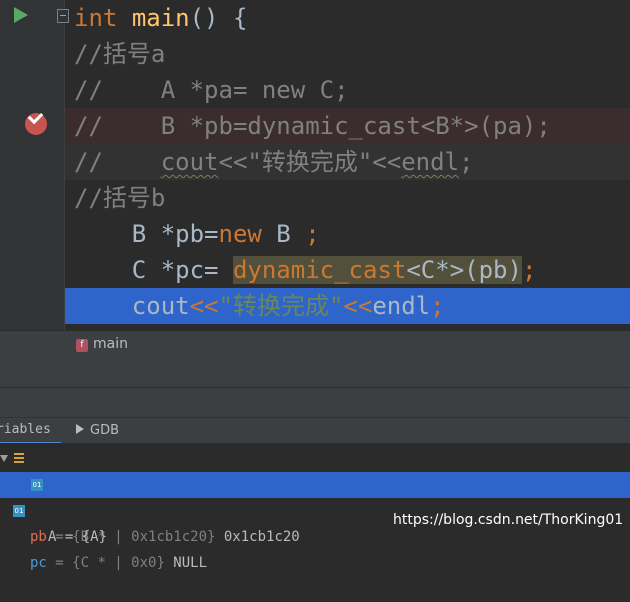  I want to click on code-text: endl, so click(401, 306).